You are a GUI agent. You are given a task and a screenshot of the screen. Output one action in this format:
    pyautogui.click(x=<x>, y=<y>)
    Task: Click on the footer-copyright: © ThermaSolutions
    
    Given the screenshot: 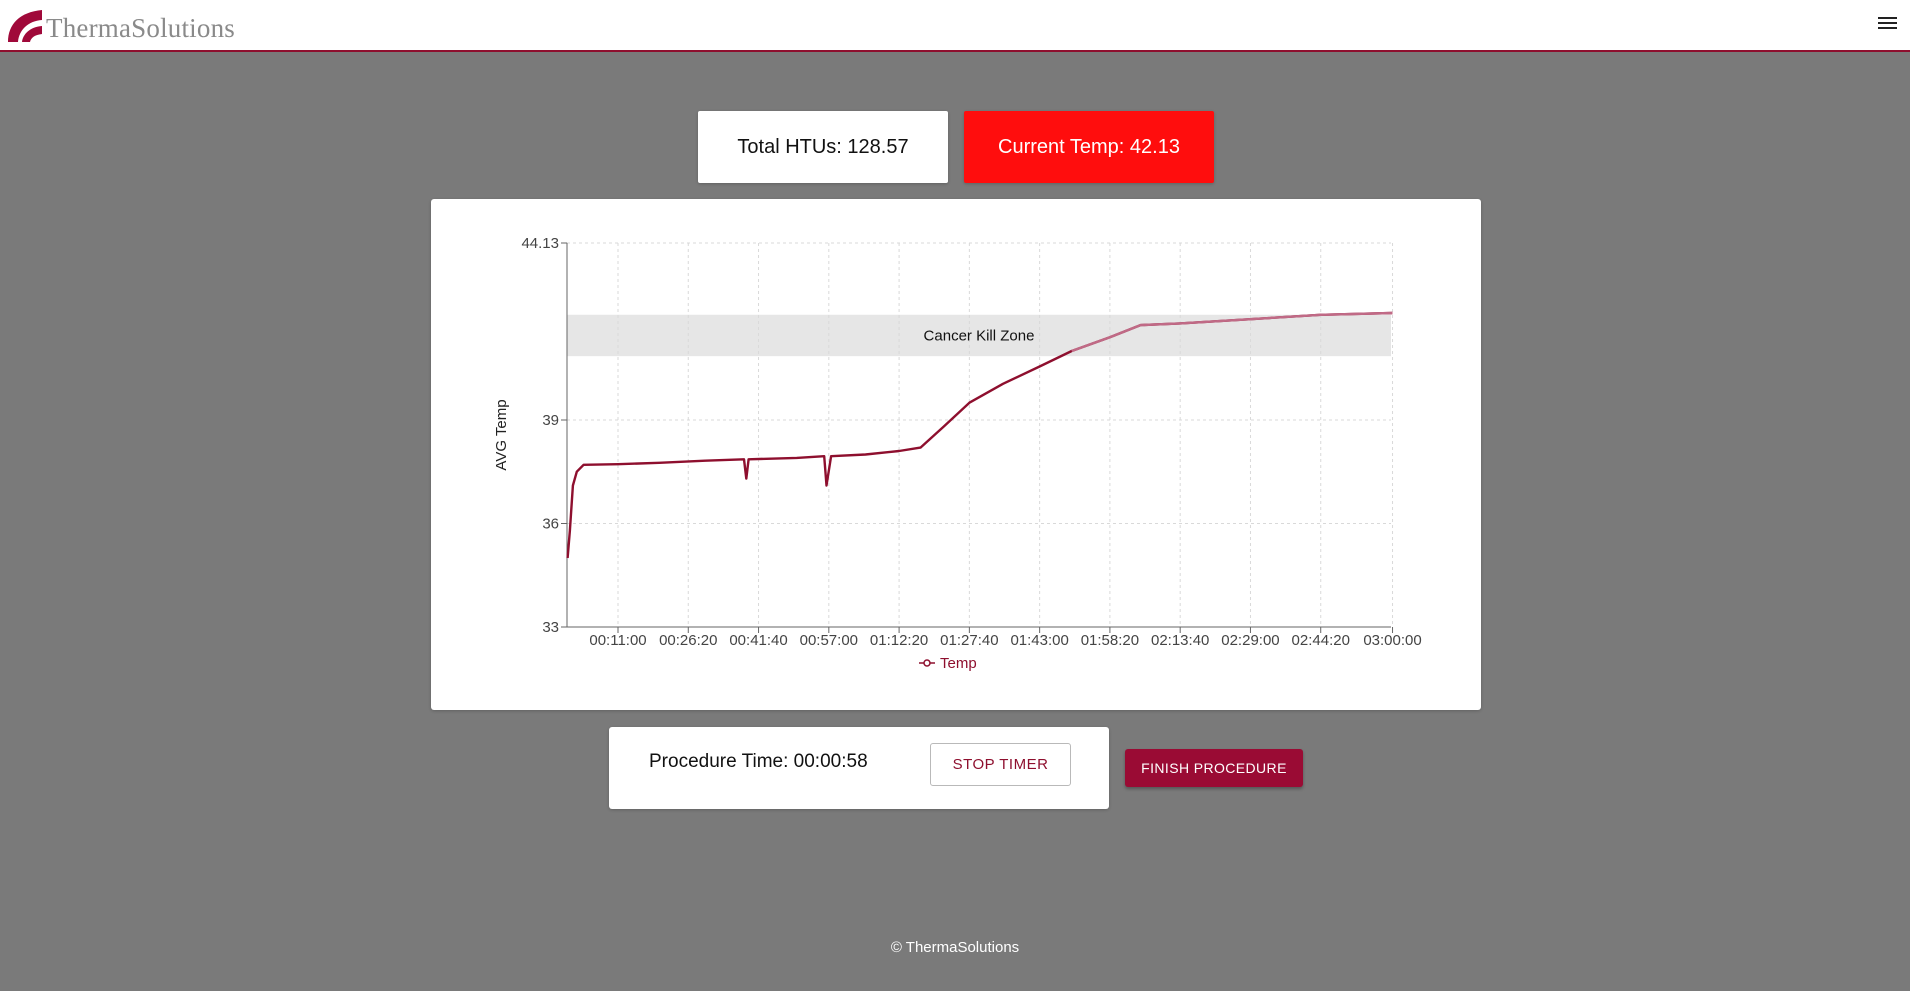 What is the action you would take?
    pyautogui.click(x=955, y=947)
    